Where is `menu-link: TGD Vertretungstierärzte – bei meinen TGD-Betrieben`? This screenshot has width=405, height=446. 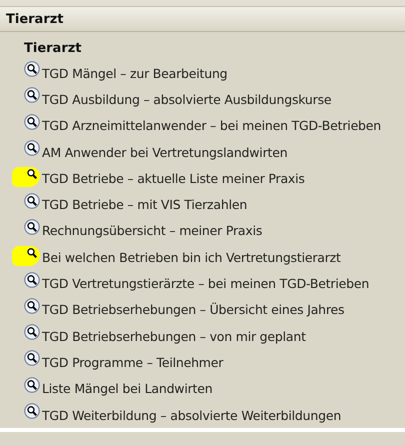
menu-link: TGD Vertretungstierärzte – bei meinen TGD-Betrieben is located at coordinates (206, 284).